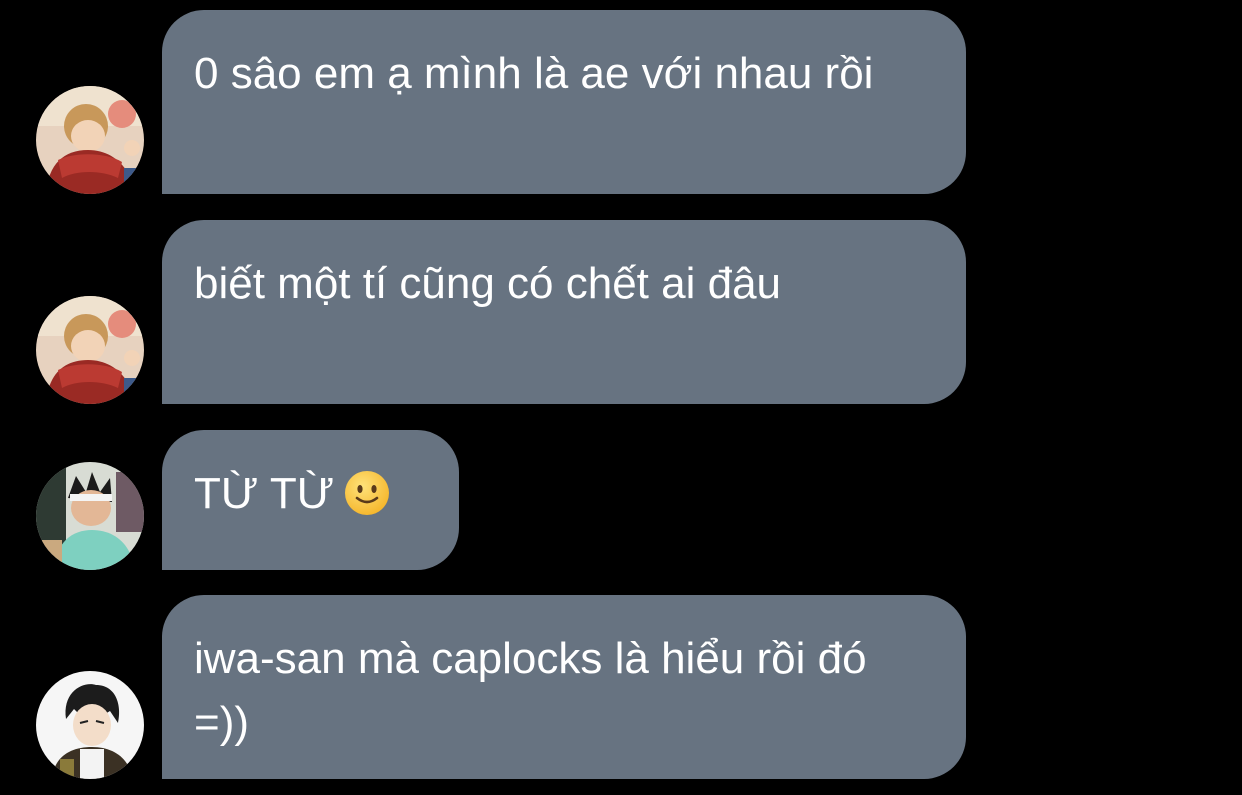  Describe the element at coordinates (564, 312) in the screenshot. I see `message-bubble: biết một tí cũng có chết ai đâu` at that location.